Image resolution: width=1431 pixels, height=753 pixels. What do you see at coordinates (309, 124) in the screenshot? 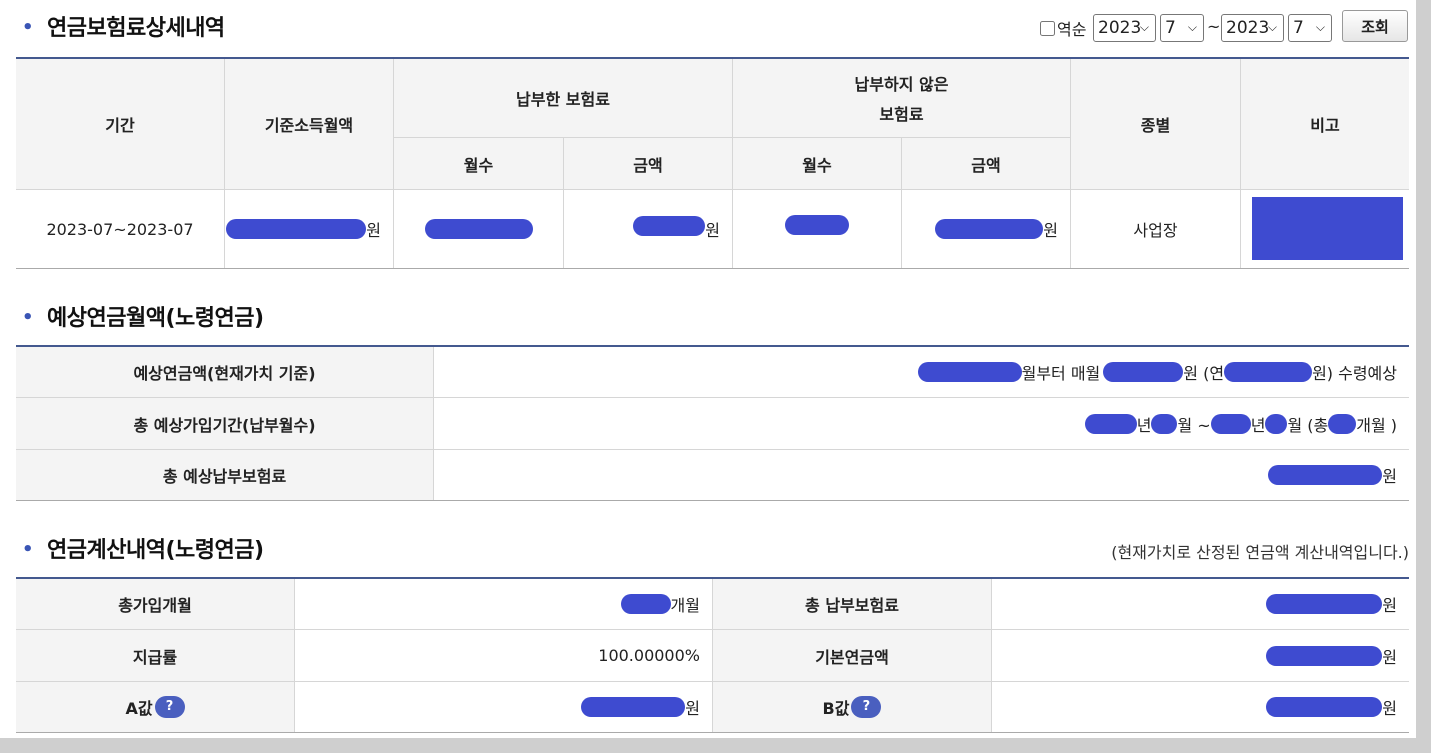
I see `header-base-income: 기준소득월액` at bounding box center [309, 124].